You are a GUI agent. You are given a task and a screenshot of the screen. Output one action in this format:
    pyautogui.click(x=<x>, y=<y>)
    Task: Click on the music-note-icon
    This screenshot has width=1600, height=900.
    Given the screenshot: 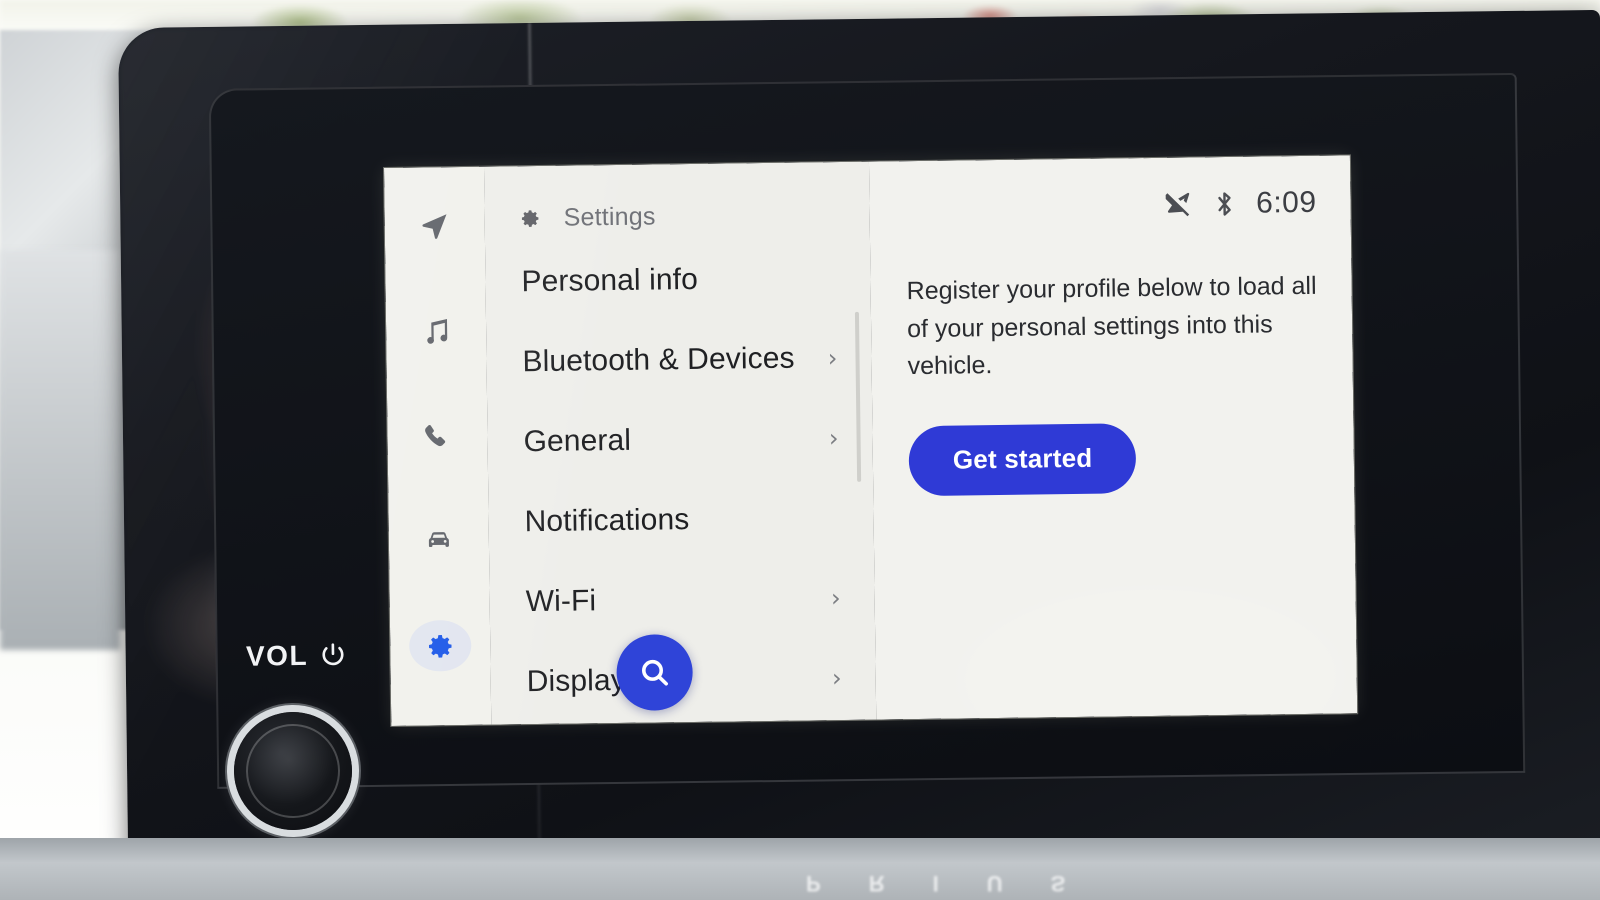 What is the action you would take?
    pyautogui.click(x=436, y=331)
    